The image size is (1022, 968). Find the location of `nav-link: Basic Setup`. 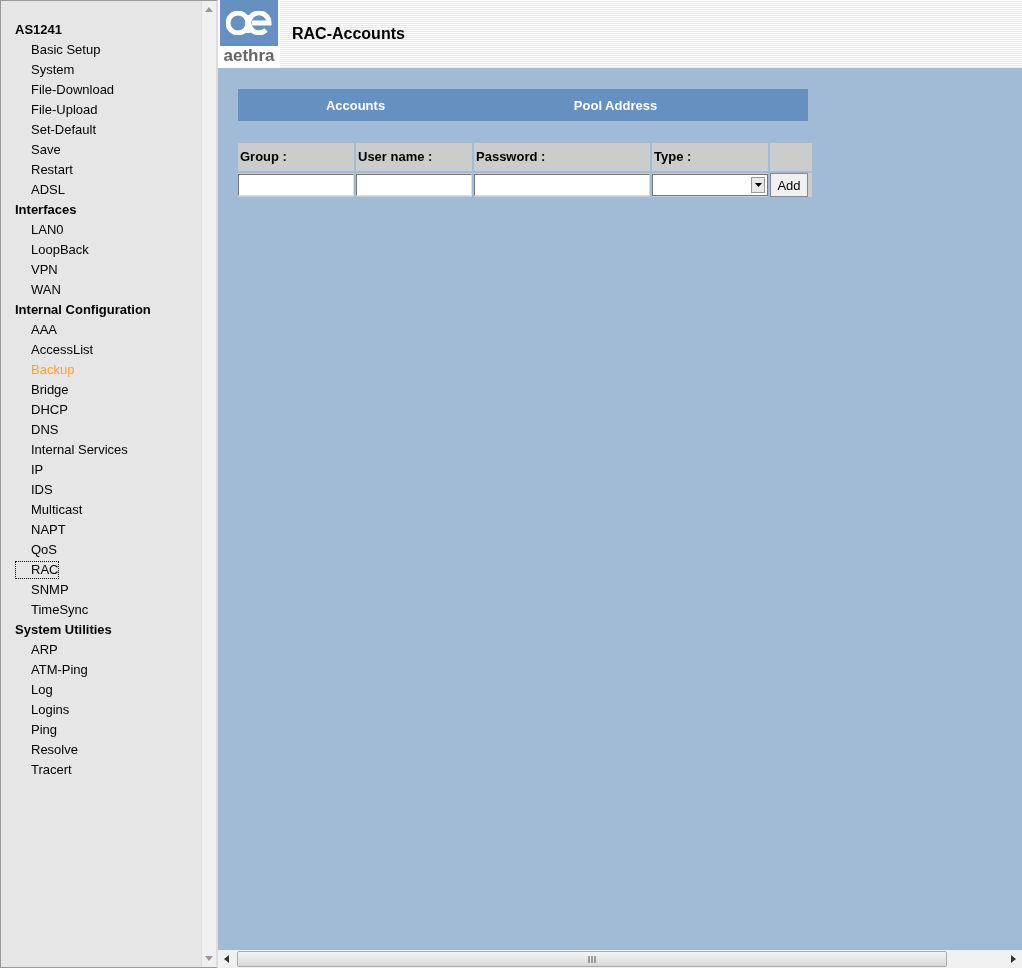

nav-link: Basic Setup is located at coordinates (66, 50).